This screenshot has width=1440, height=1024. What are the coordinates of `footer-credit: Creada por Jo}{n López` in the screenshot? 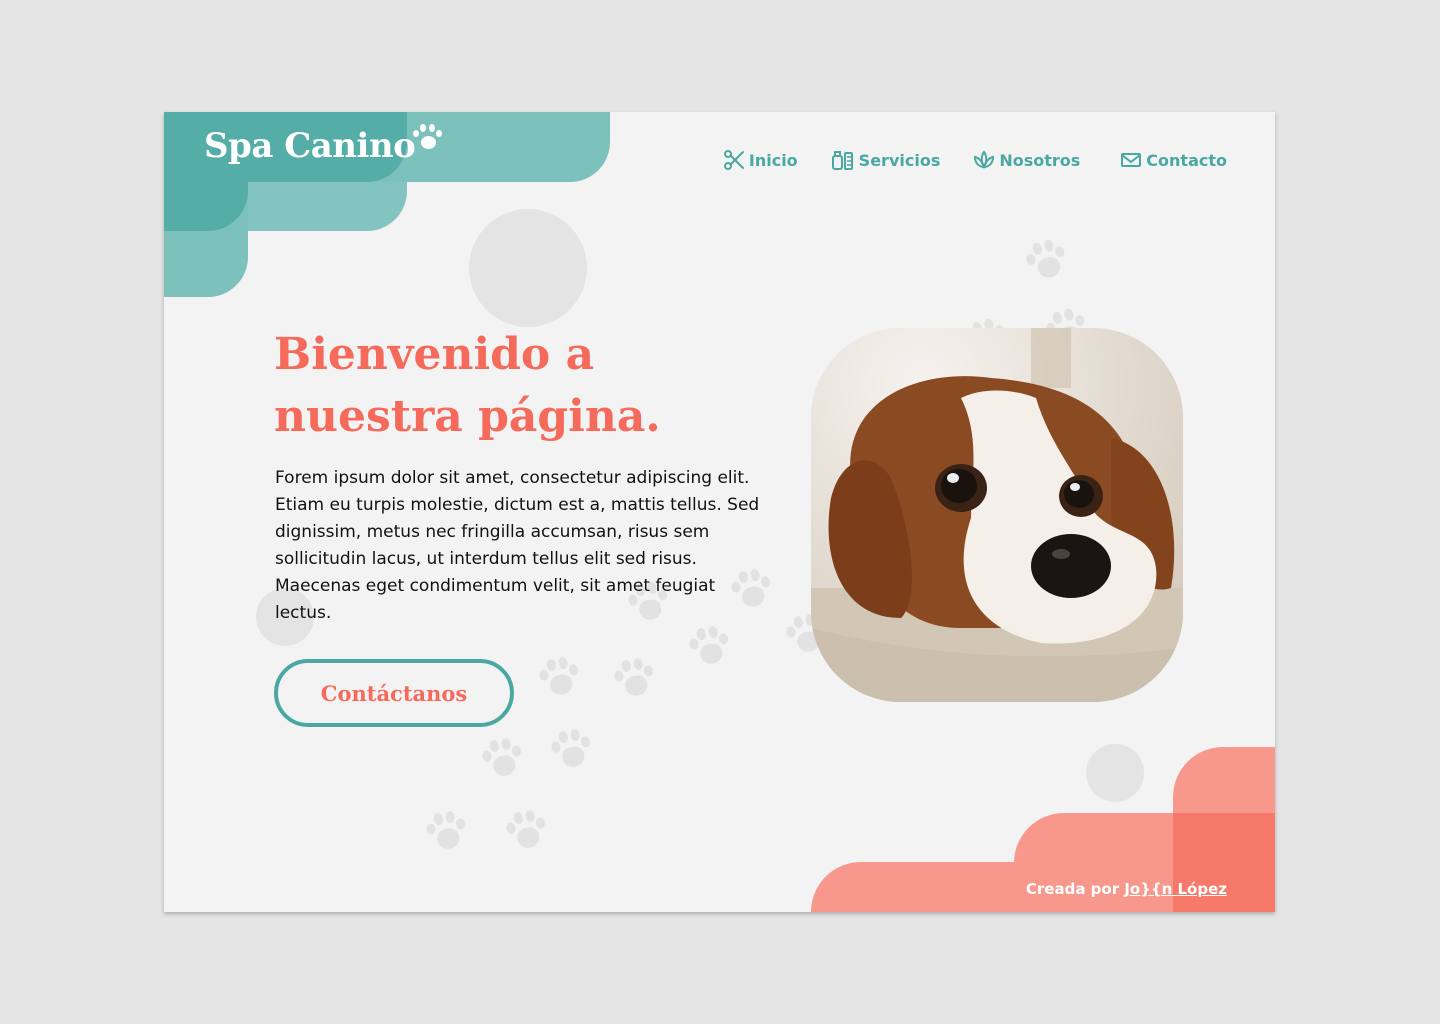 It's located at (1126, 889).